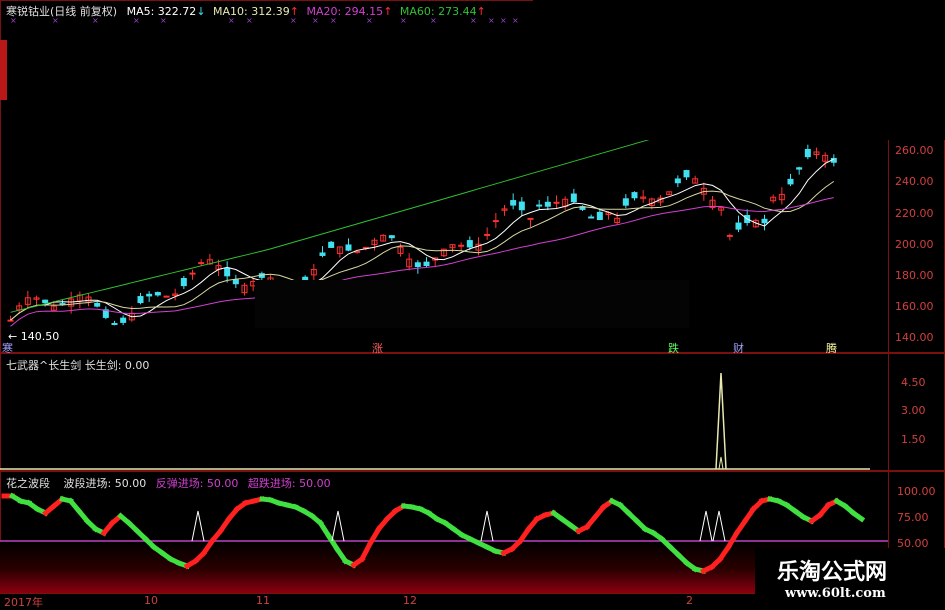  Describe the element at coordinates (263, 600) in the screenshot. I see `x-tick: 11` at that location.